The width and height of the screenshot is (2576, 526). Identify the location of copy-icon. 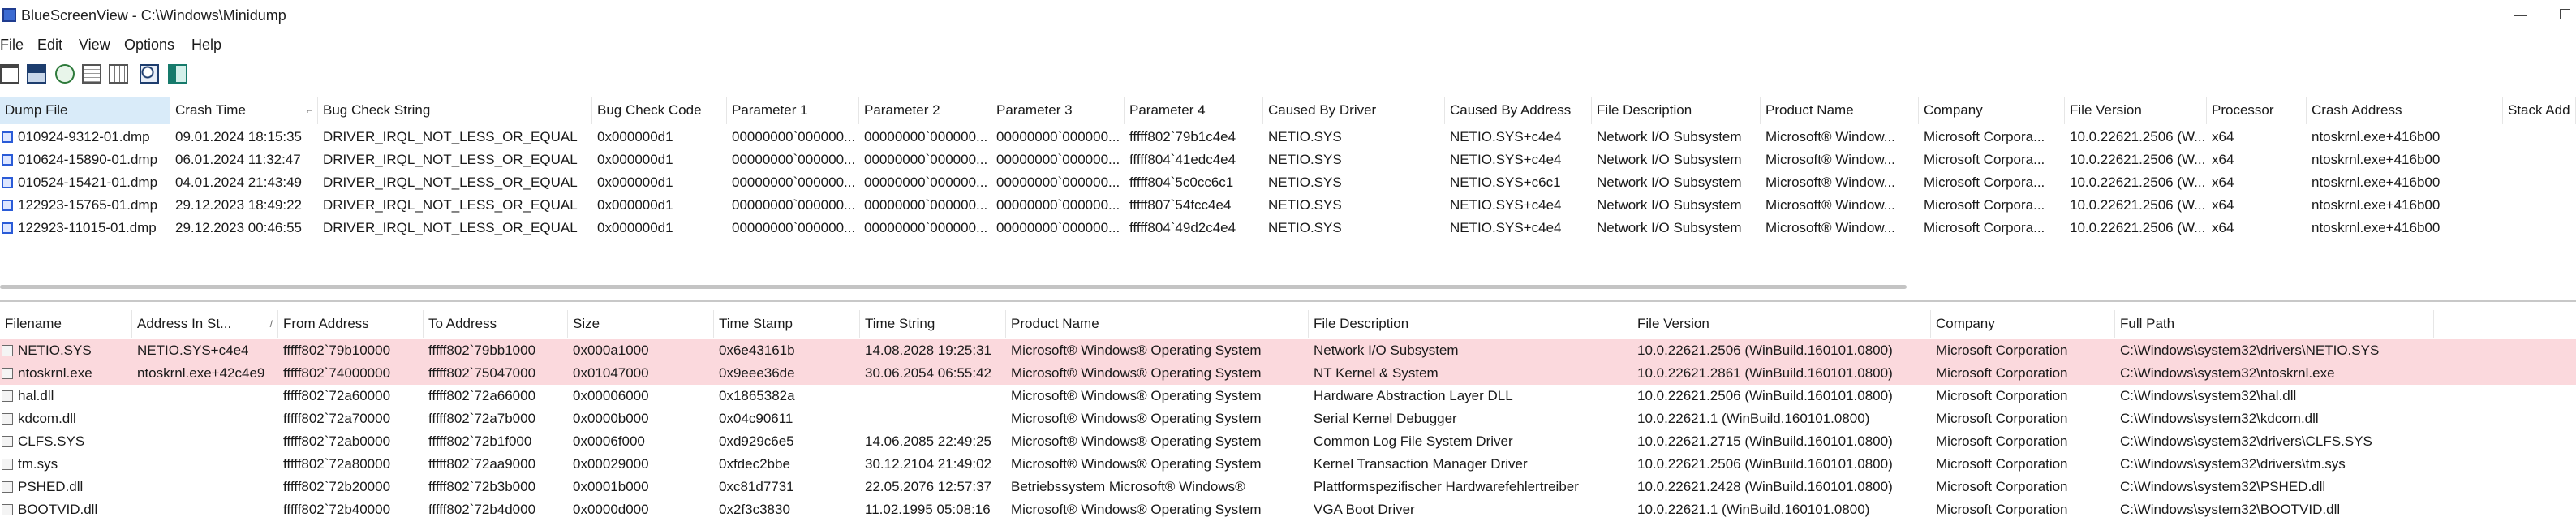
(91, 74).